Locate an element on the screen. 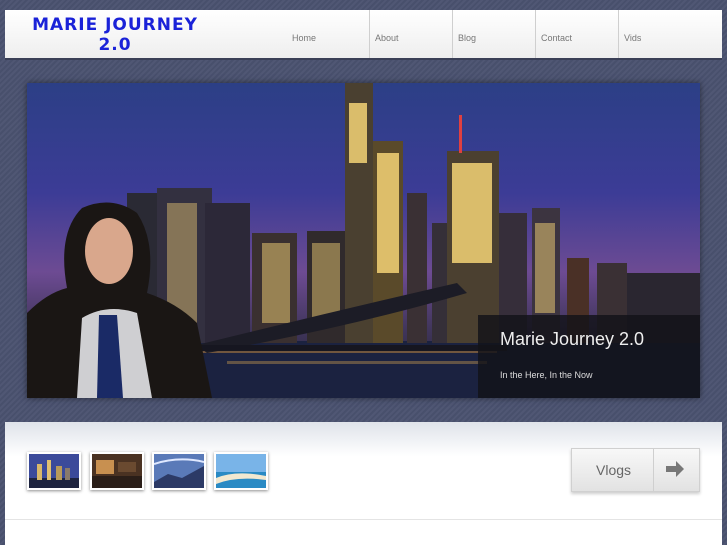 This screenshot has height=545, width=727. nav-contact: Contact is located at coordinates (577, 34).